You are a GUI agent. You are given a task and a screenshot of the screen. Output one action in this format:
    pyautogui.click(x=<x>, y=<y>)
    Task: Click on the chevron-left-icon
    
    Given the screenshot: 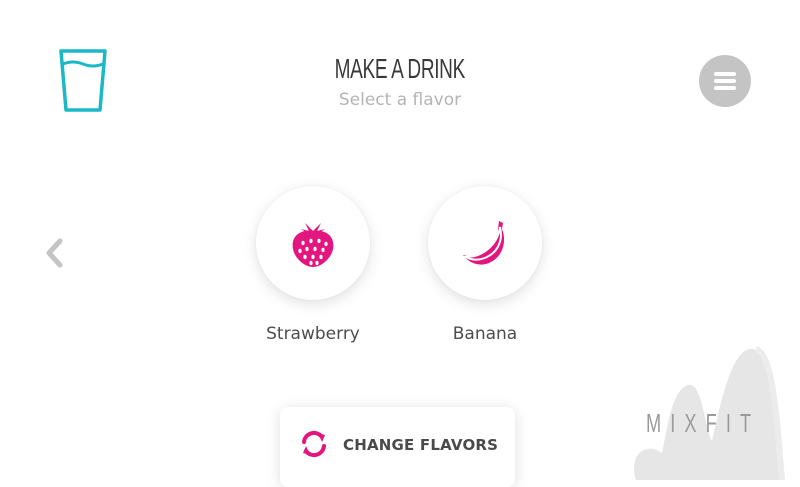 What is the action you would take?
    pyautogui.click(x=54, y=253)
    